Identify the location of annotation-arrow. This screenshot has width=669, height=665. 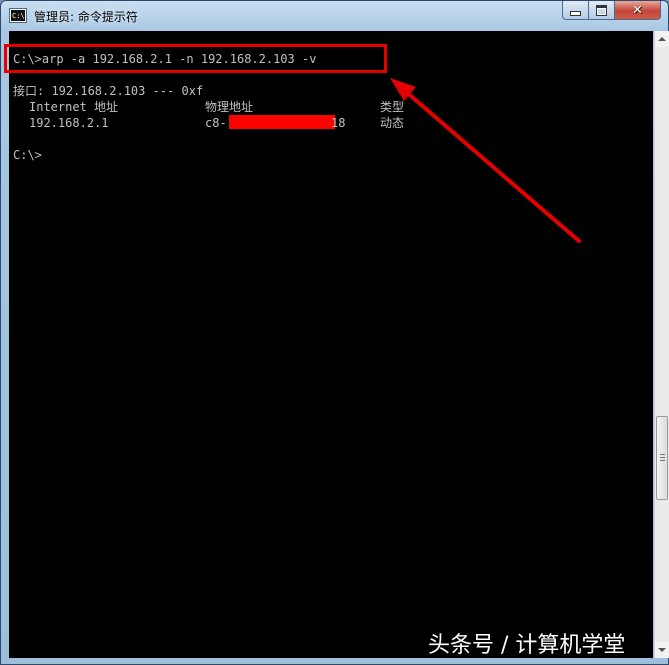
(485, 160).